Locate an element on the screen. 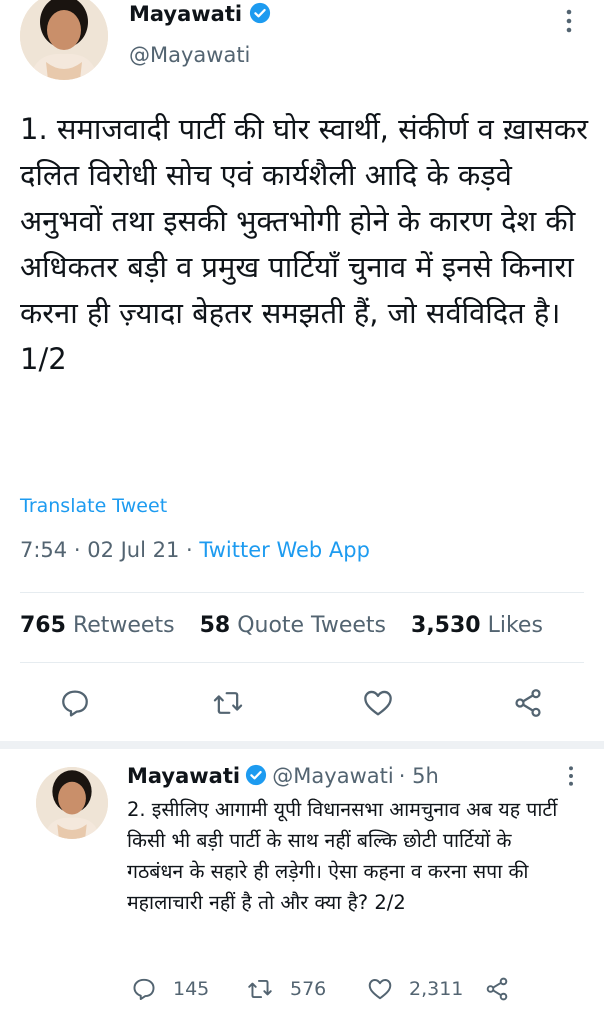 This screenshot has width=604, height=1024. retweet-count: 576 is located at coordinates (308, 989).